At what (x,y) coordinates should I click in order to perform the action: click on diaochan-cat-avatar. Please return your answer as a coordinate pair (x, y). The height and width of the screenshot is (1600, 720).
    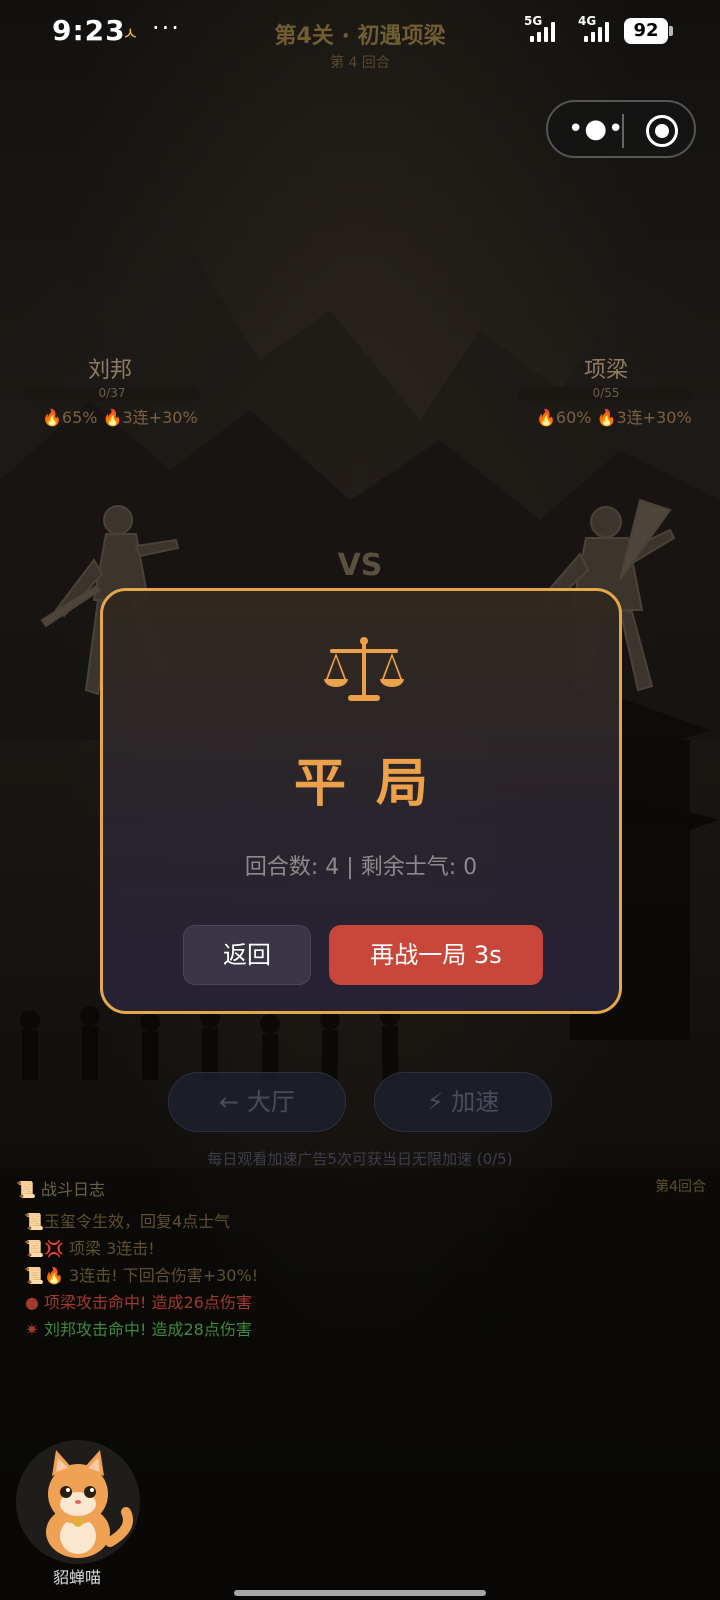
    Looking at the image, I should click on (78, 1502).